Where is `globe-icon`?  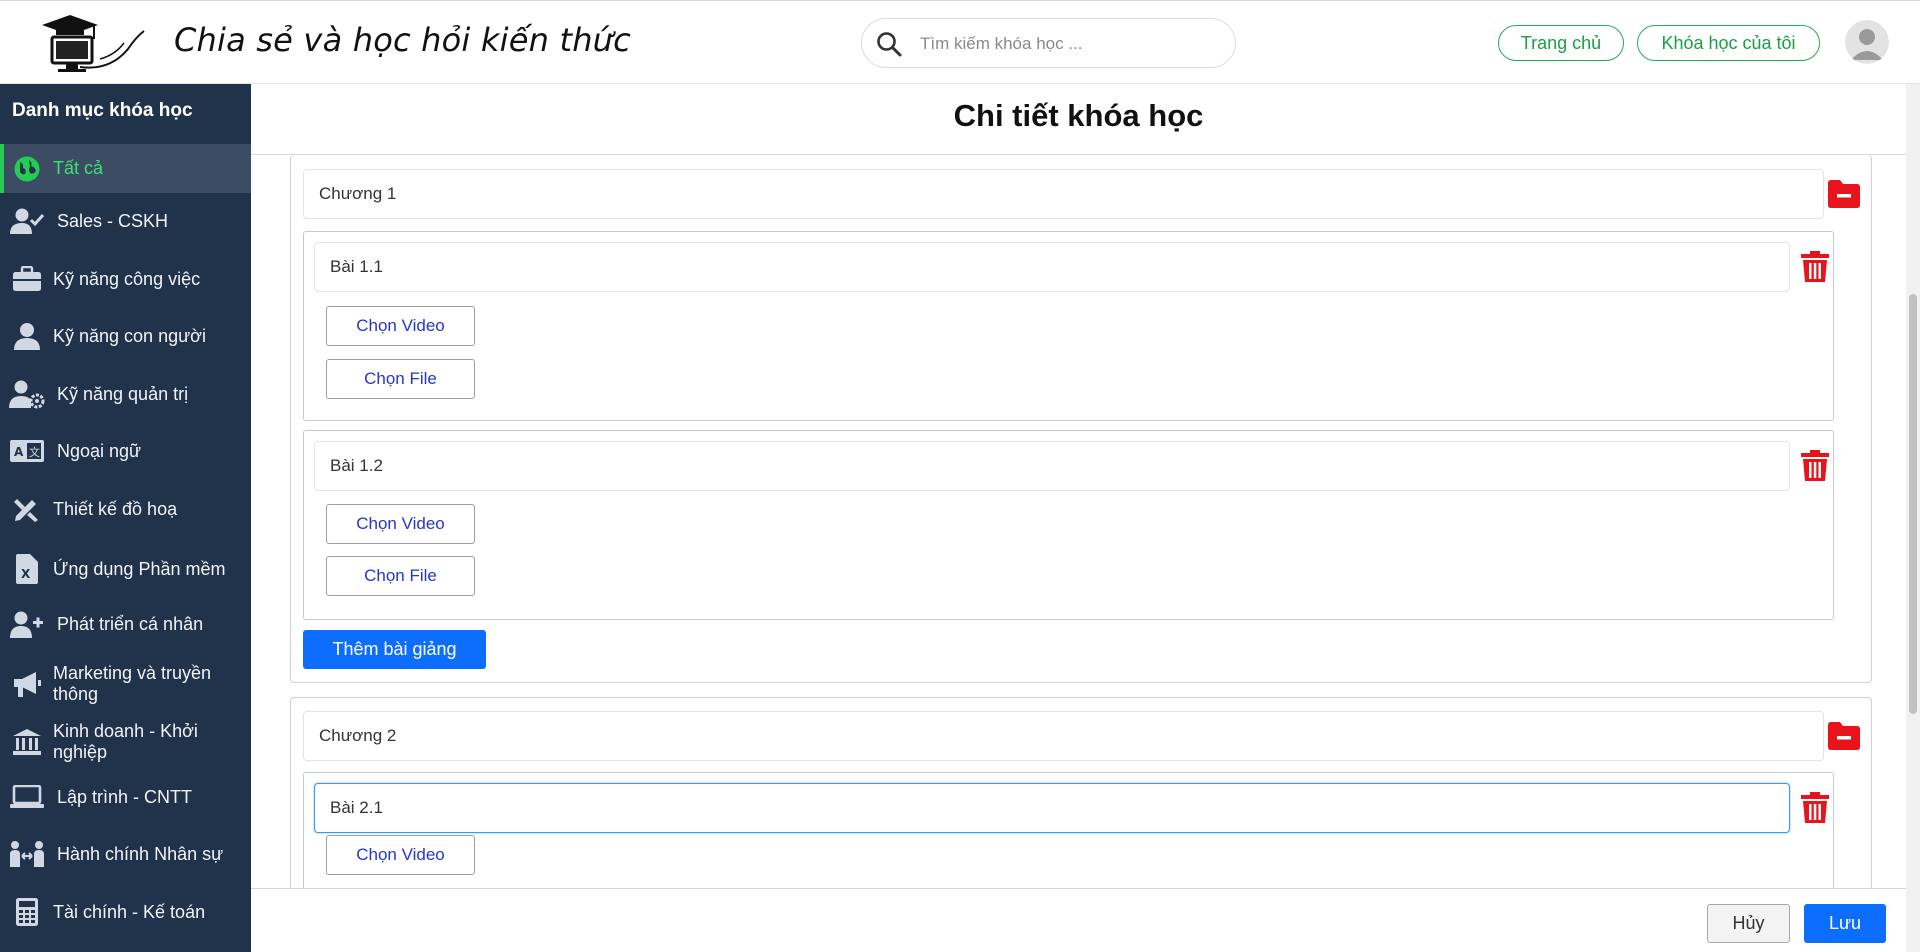 globe-icon is located at coordinates (27, 169).